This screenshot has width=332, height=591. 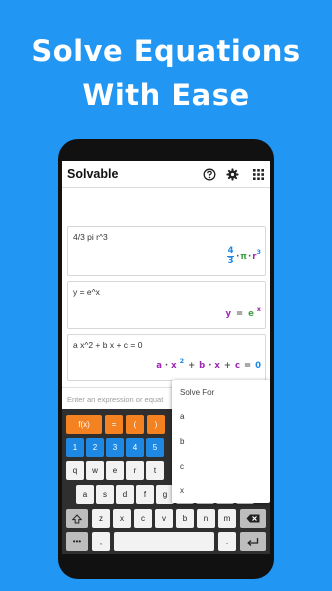 I want to click on key-z: z, so click(x=101, y=518).